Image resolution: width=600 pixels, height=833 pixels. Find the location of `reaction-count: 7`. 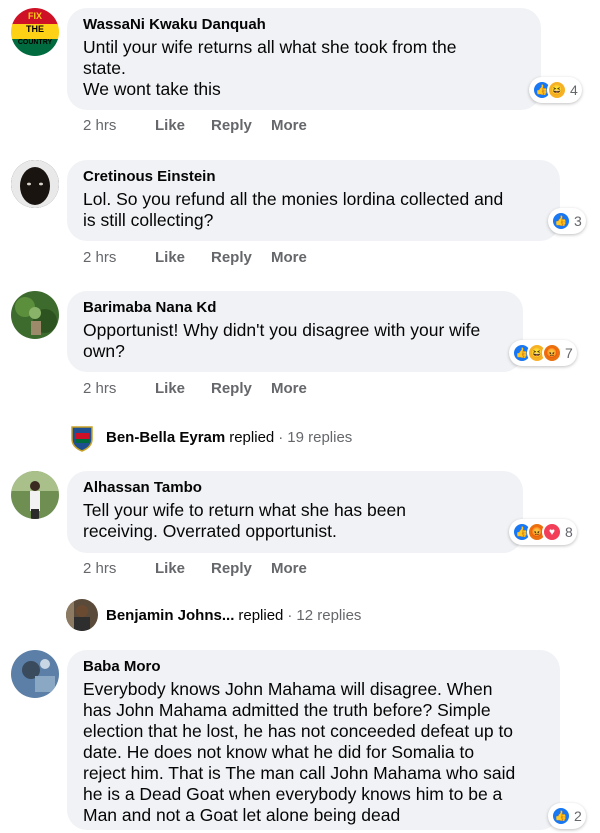

reaction-count: 7 is located at coordinates (569, 353).